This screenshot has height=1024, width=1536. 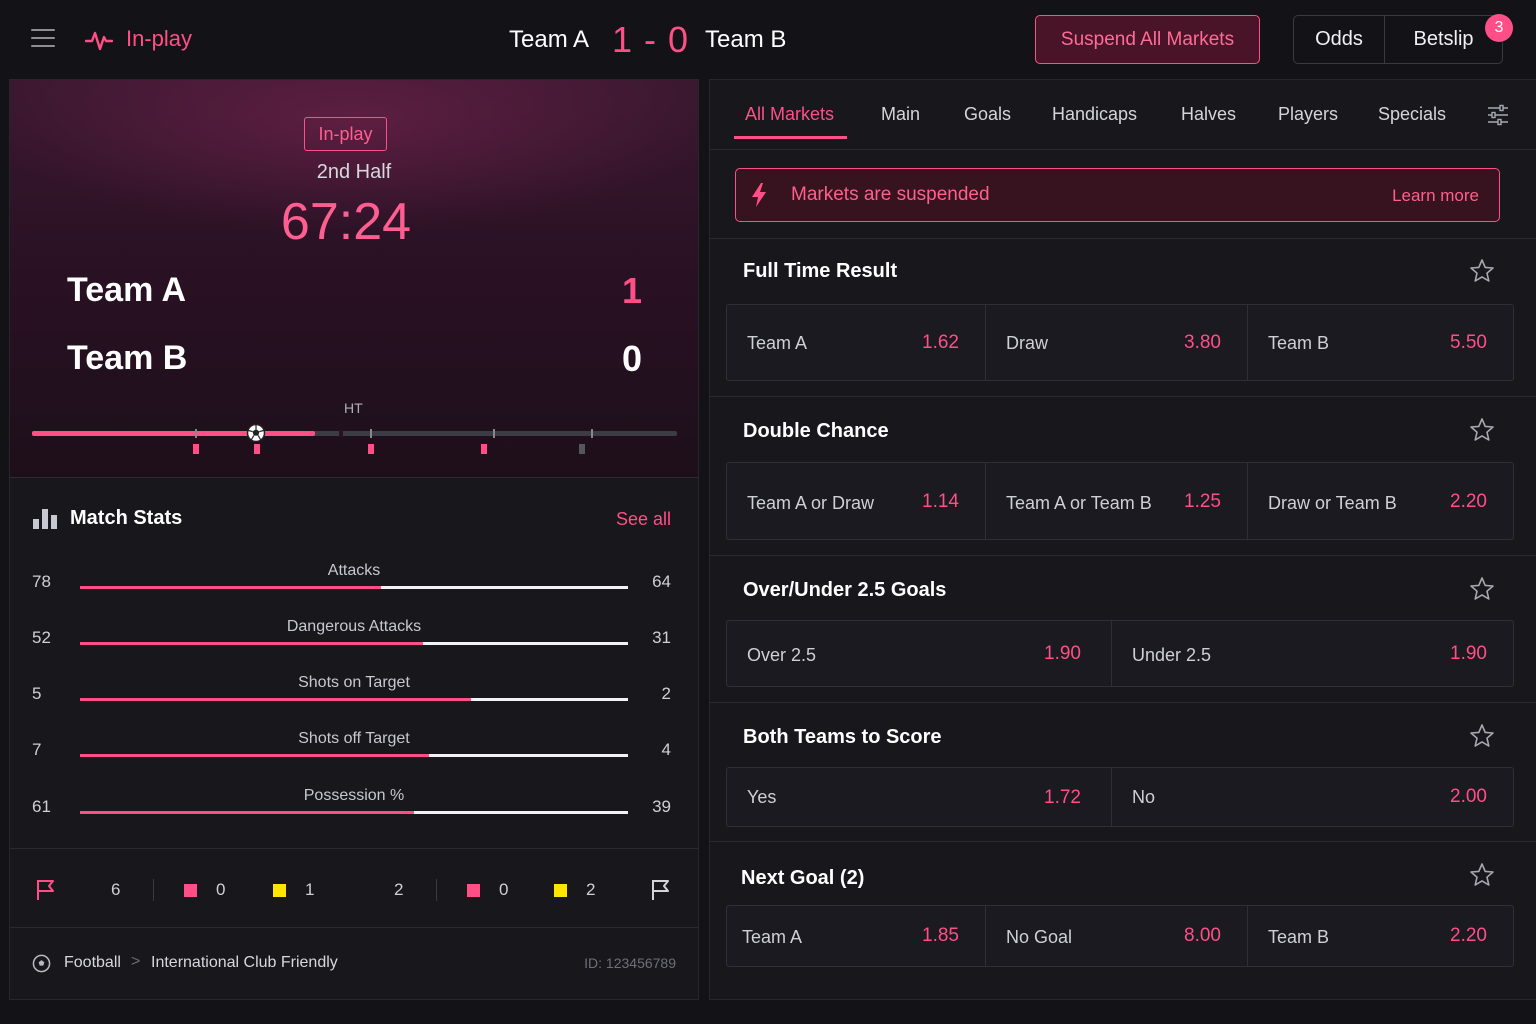 What do you see at coordinates (919, 797) in the screenshot?
I see `odds-selection: Yes 1.72` at bounding box center [919, 797].